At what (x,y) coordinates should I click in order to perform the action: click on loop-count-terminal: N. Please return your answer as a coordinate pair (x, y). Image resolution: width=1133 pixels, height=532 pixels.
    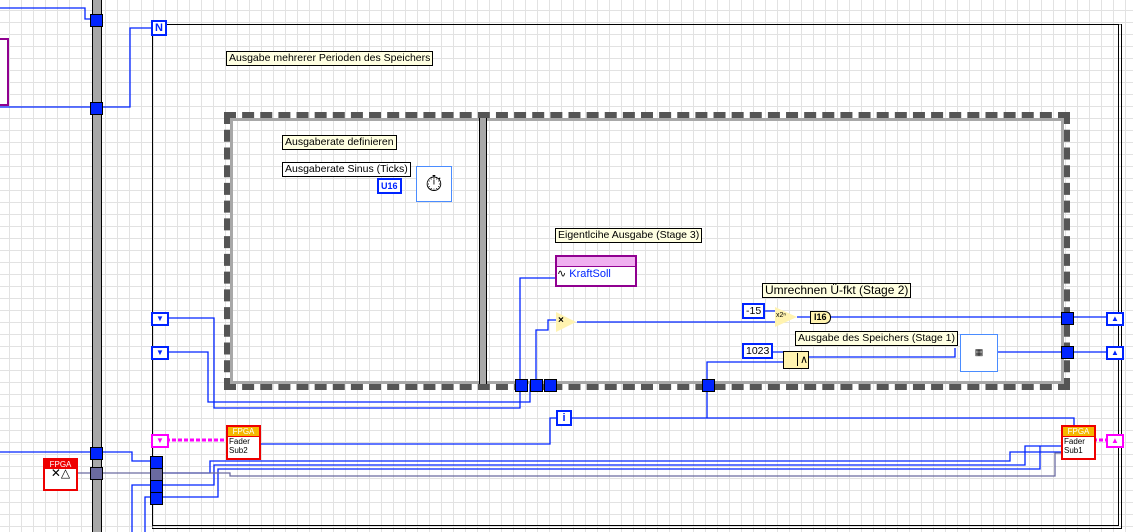
    Looking at the image, I should click on (159, 28).